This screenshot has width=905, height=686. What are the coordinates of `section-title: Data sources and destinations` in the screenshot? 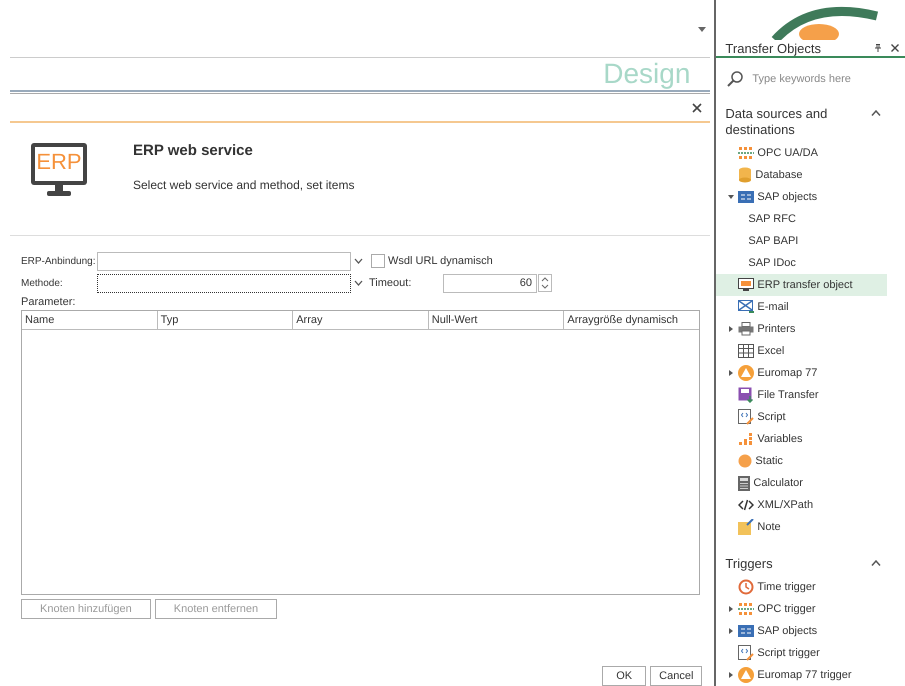 It's located at (776, 122).